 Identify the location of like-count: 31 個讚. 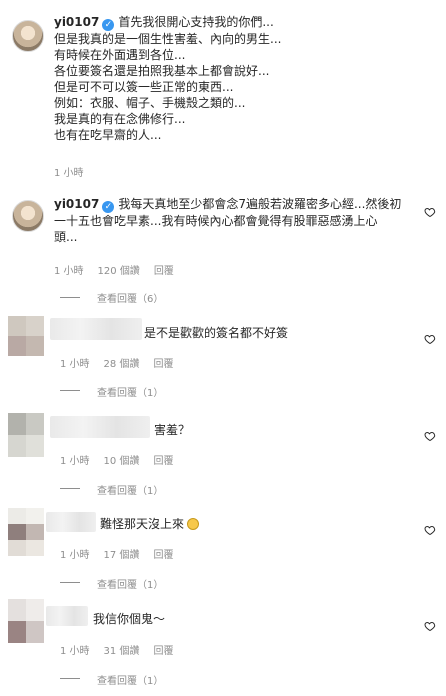
(122, 651).